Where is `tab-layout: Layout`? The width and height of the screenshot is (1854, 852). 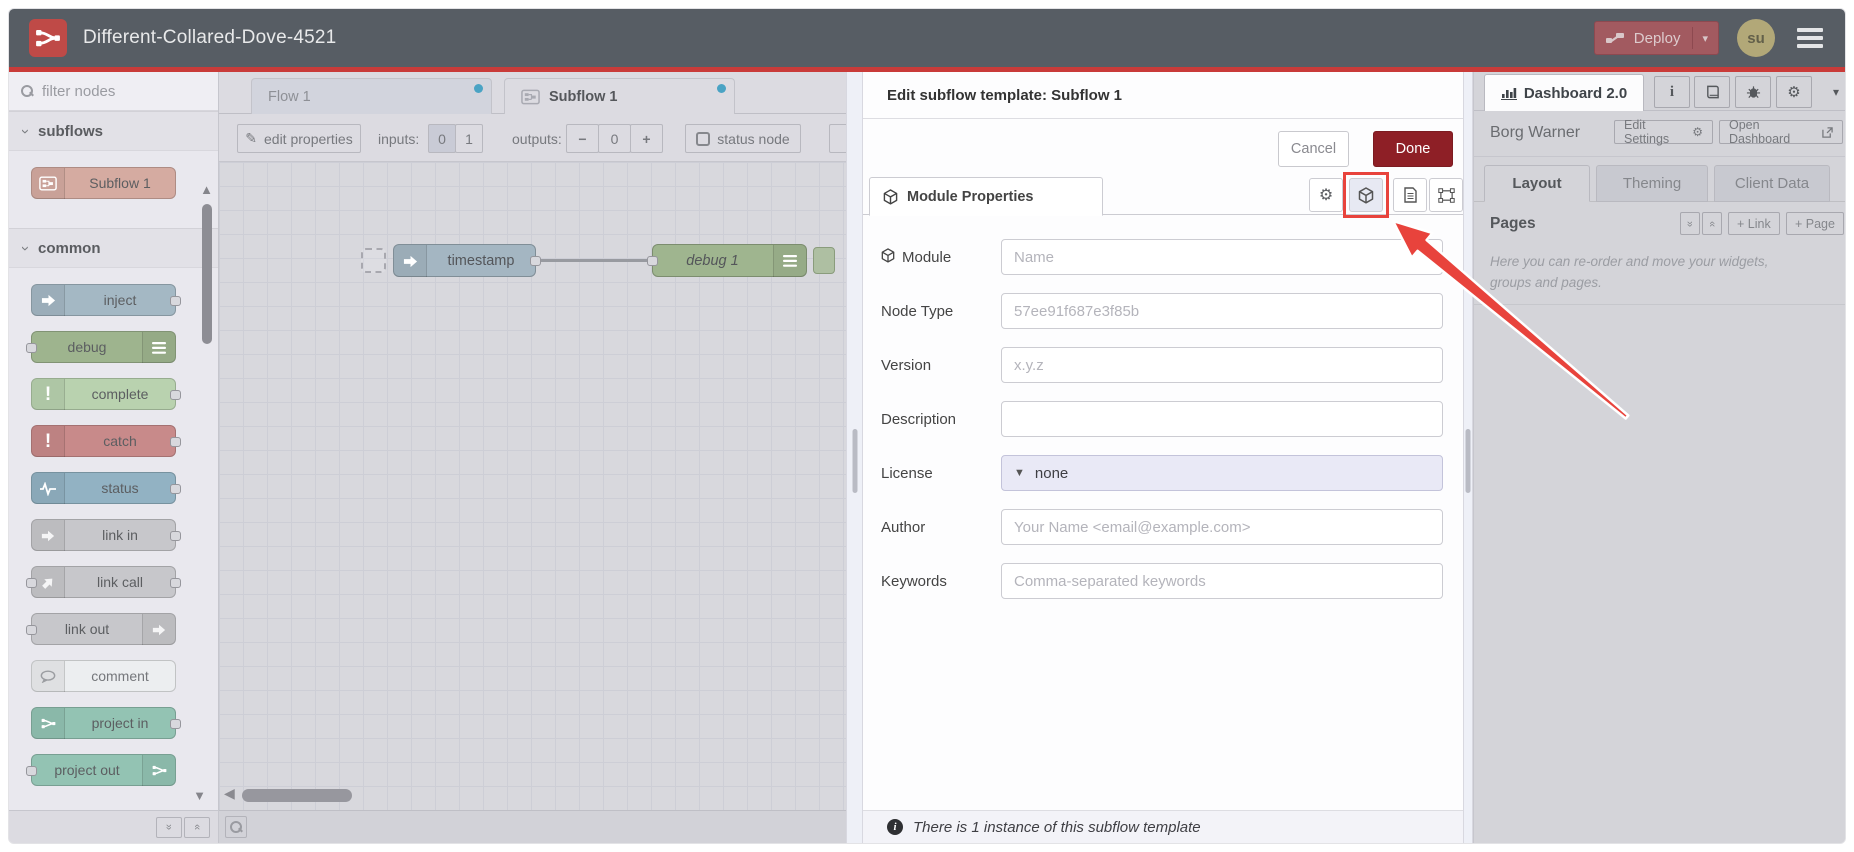 tab-layout: Layout is located at coordinates (1537, 183).